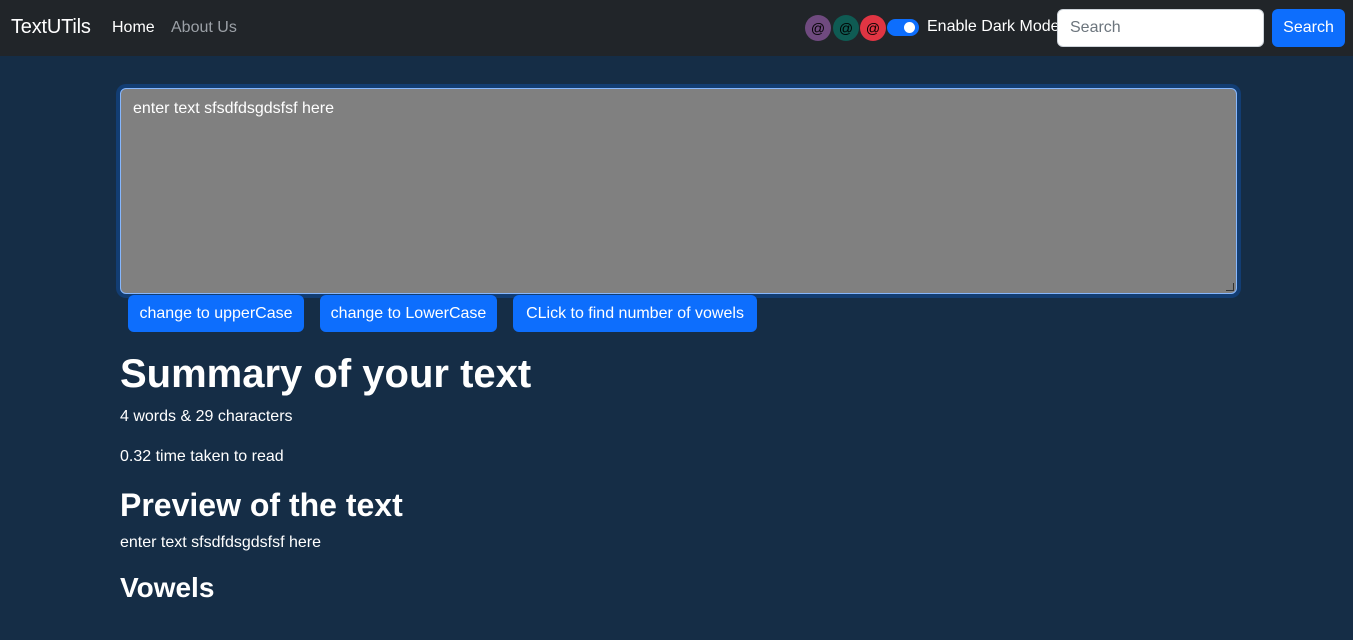  What do you see at coordinates (903, 27) in the screenshot?
I see `dark-mode-toggle` at bounding box center [903, 27].